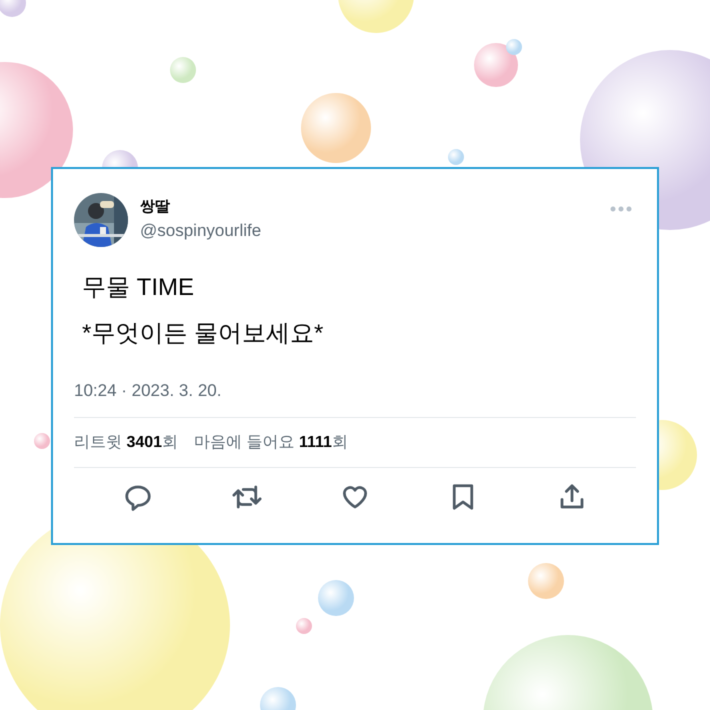 The height and width of the screenshot is (710, 710). I want to click on engagement-count: 리트윗 3401회, so click(126, 442).